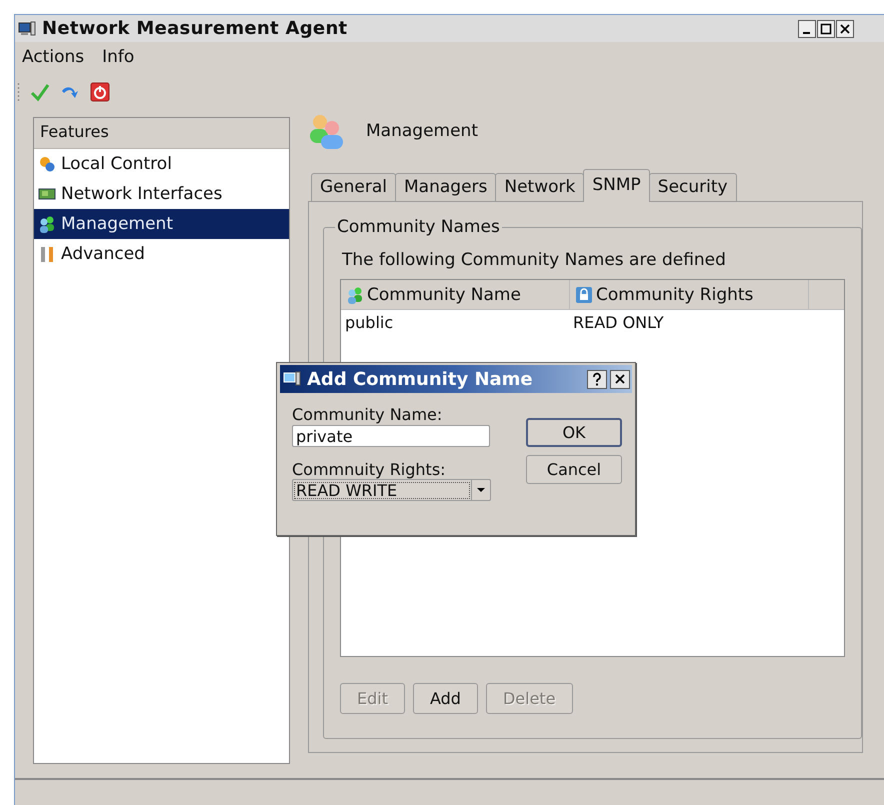 The image size is (884, 805). Describe the element at coordinates (445, 187) in the screenshot. I see `tab: Managers` at that location.